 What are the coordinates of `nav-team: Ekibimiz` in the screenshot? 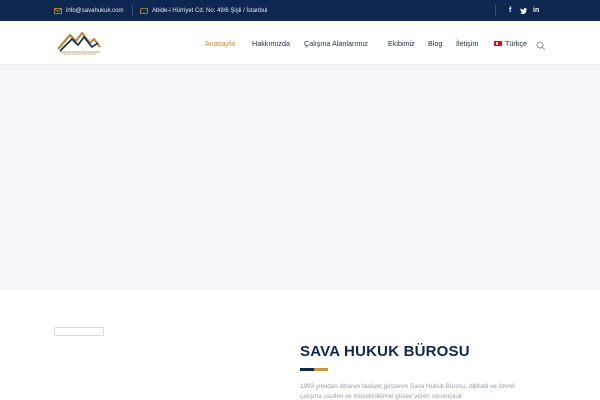 It's located at (401, 43).